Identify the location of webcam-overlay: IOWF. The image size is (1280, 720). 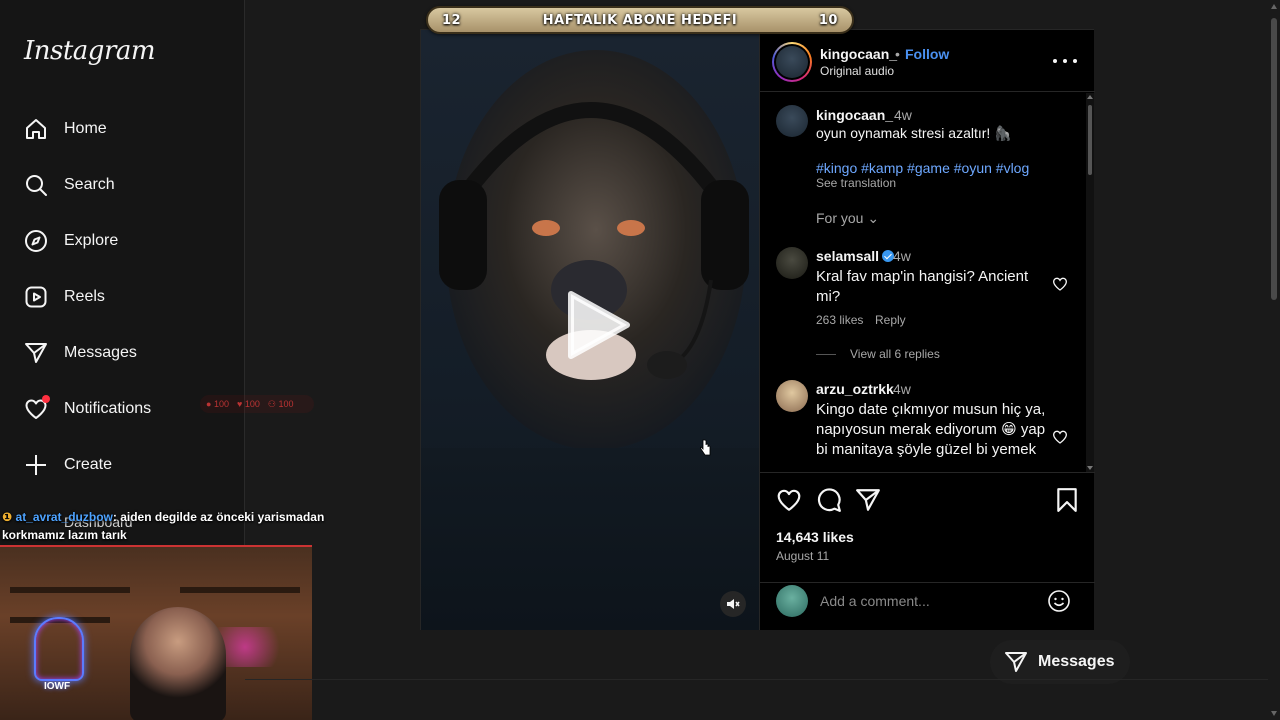
(156, 632).